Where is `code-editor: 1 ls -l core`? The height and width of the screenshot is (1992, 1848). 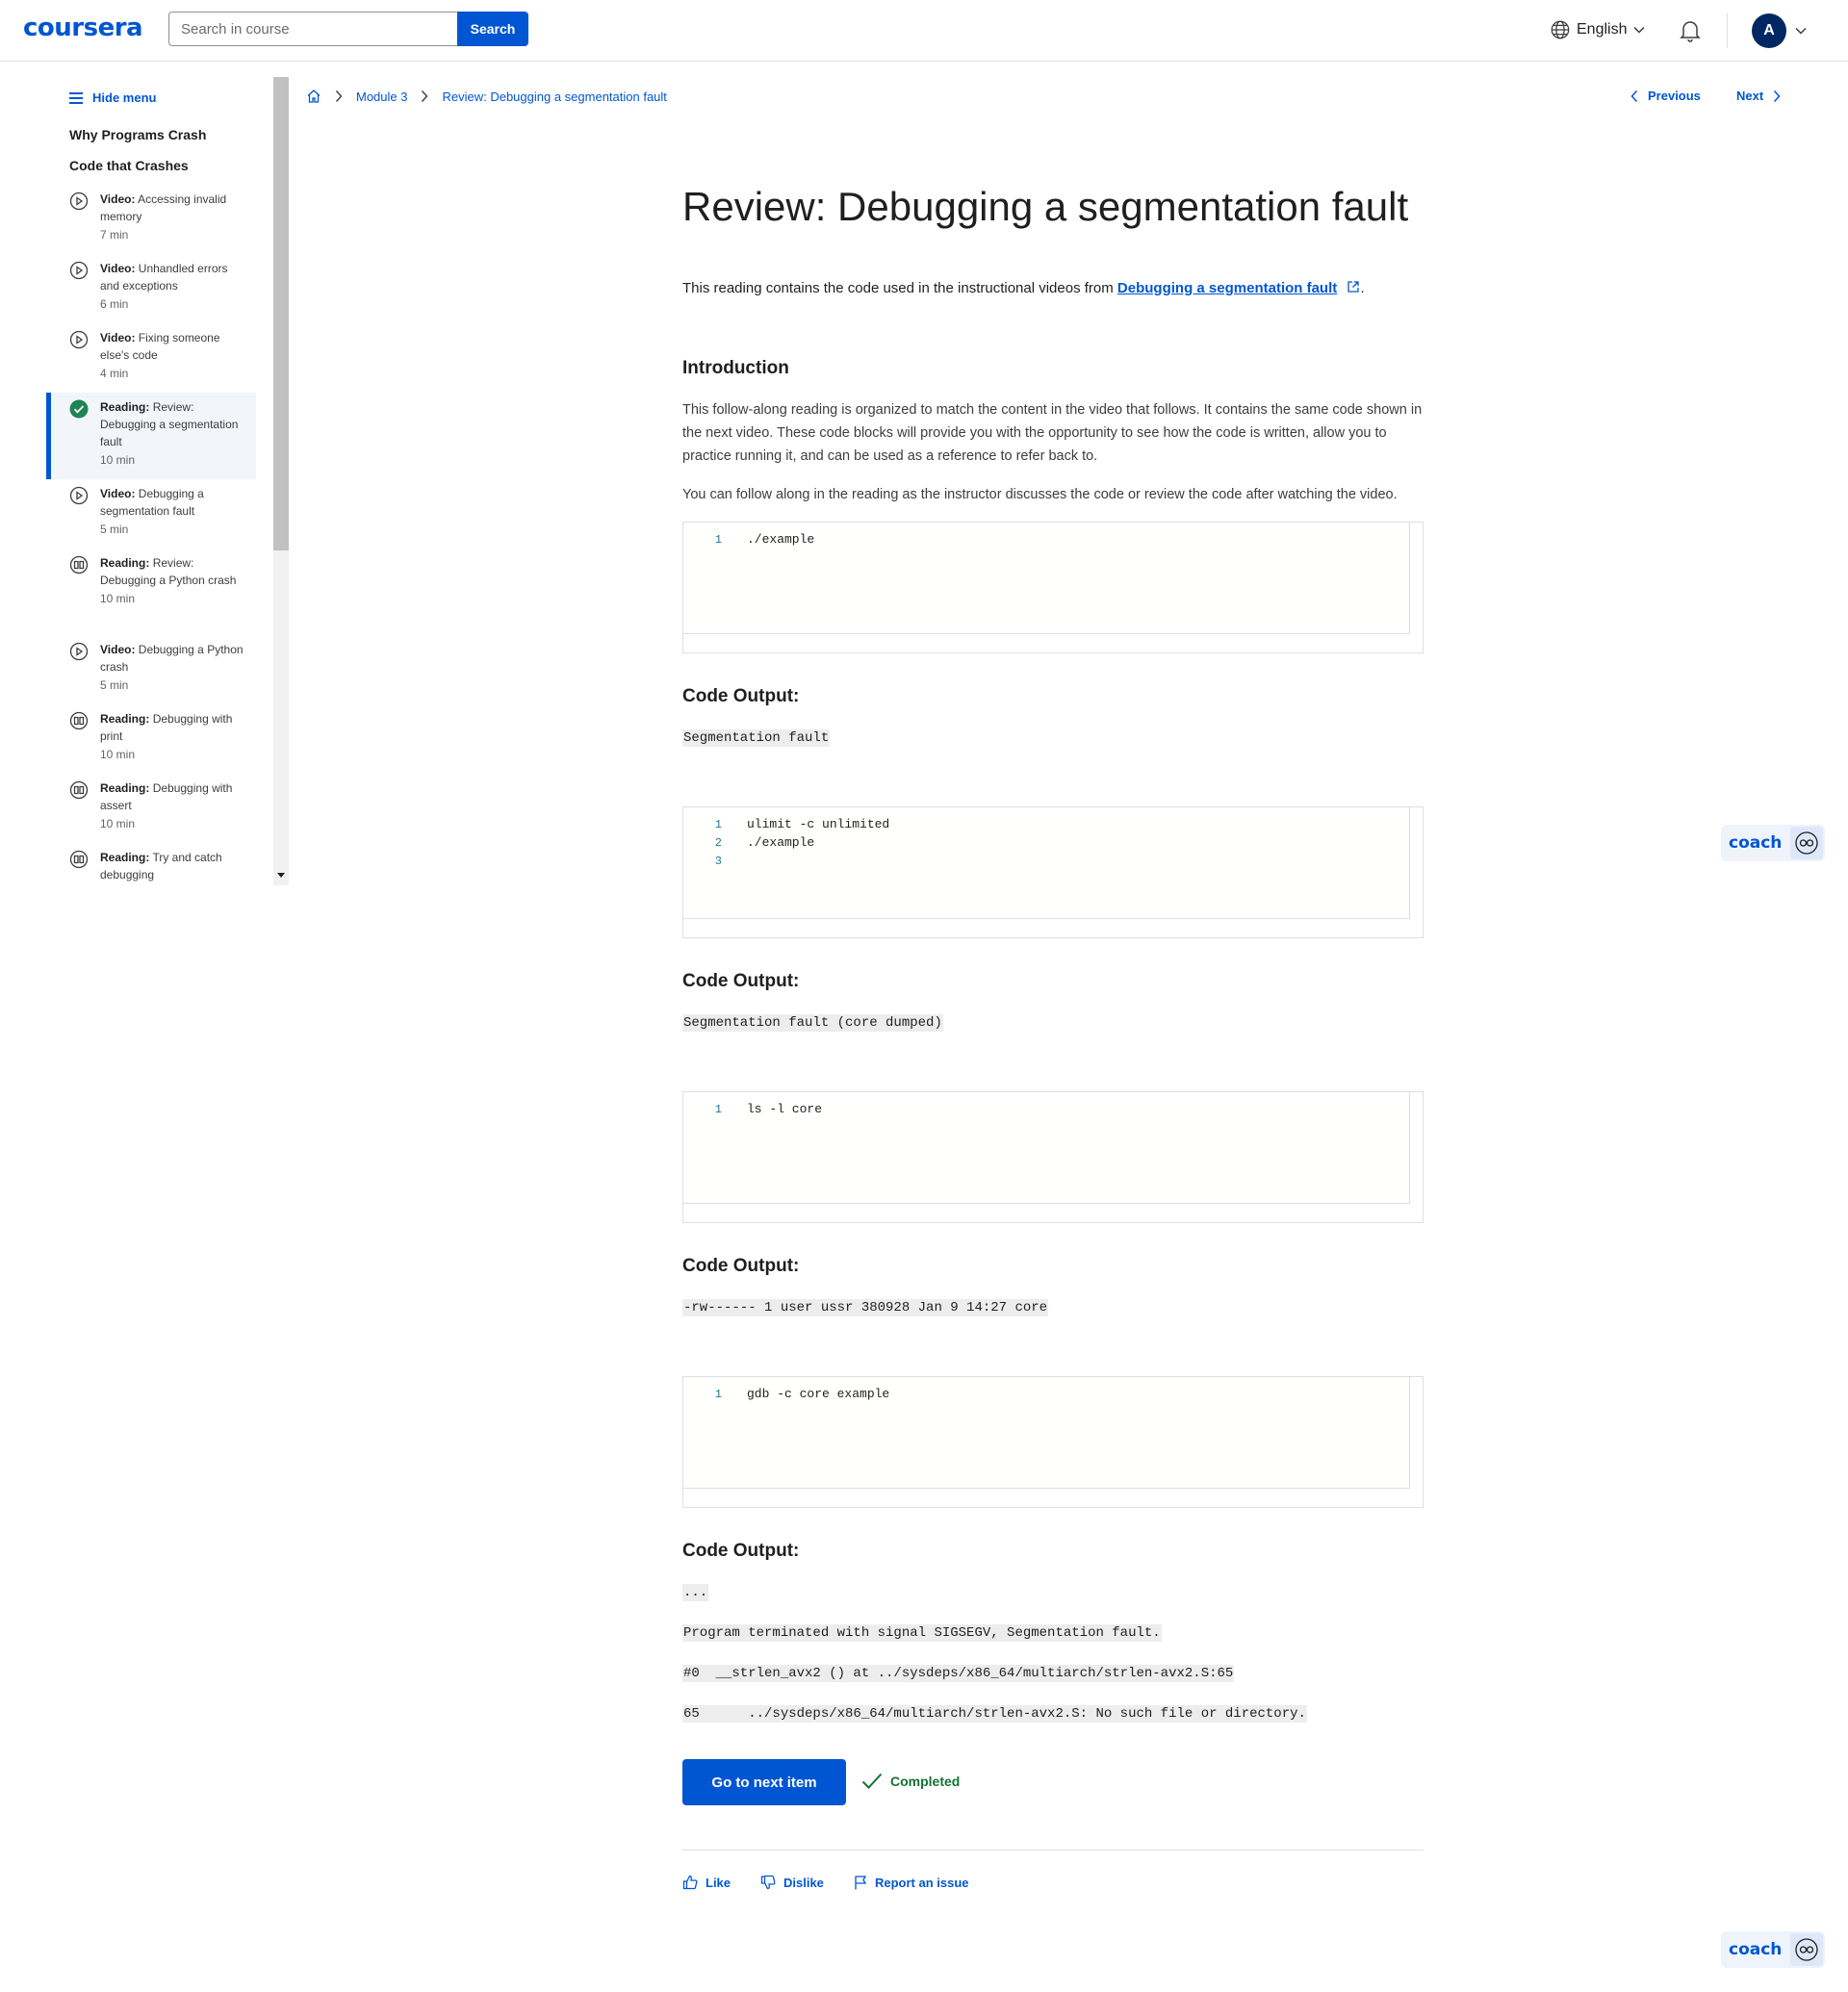 code-editor: 1 ls -l core is located at coordinates (1053, 1157).